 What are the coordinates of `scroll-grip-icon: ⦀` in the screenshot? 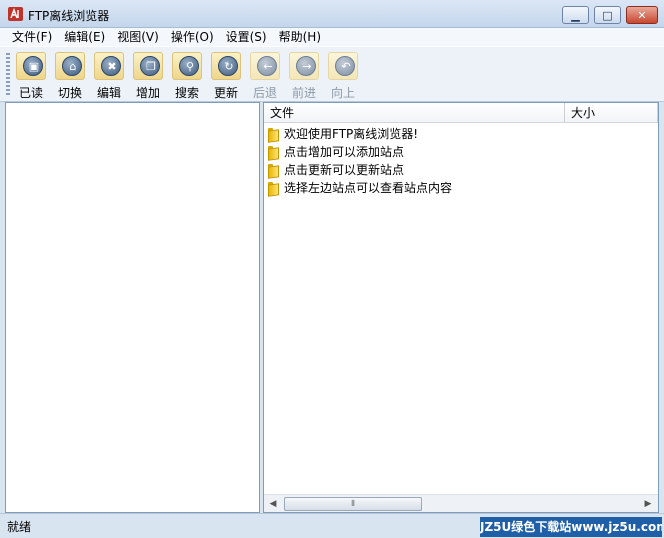 It's located at (353, 503).